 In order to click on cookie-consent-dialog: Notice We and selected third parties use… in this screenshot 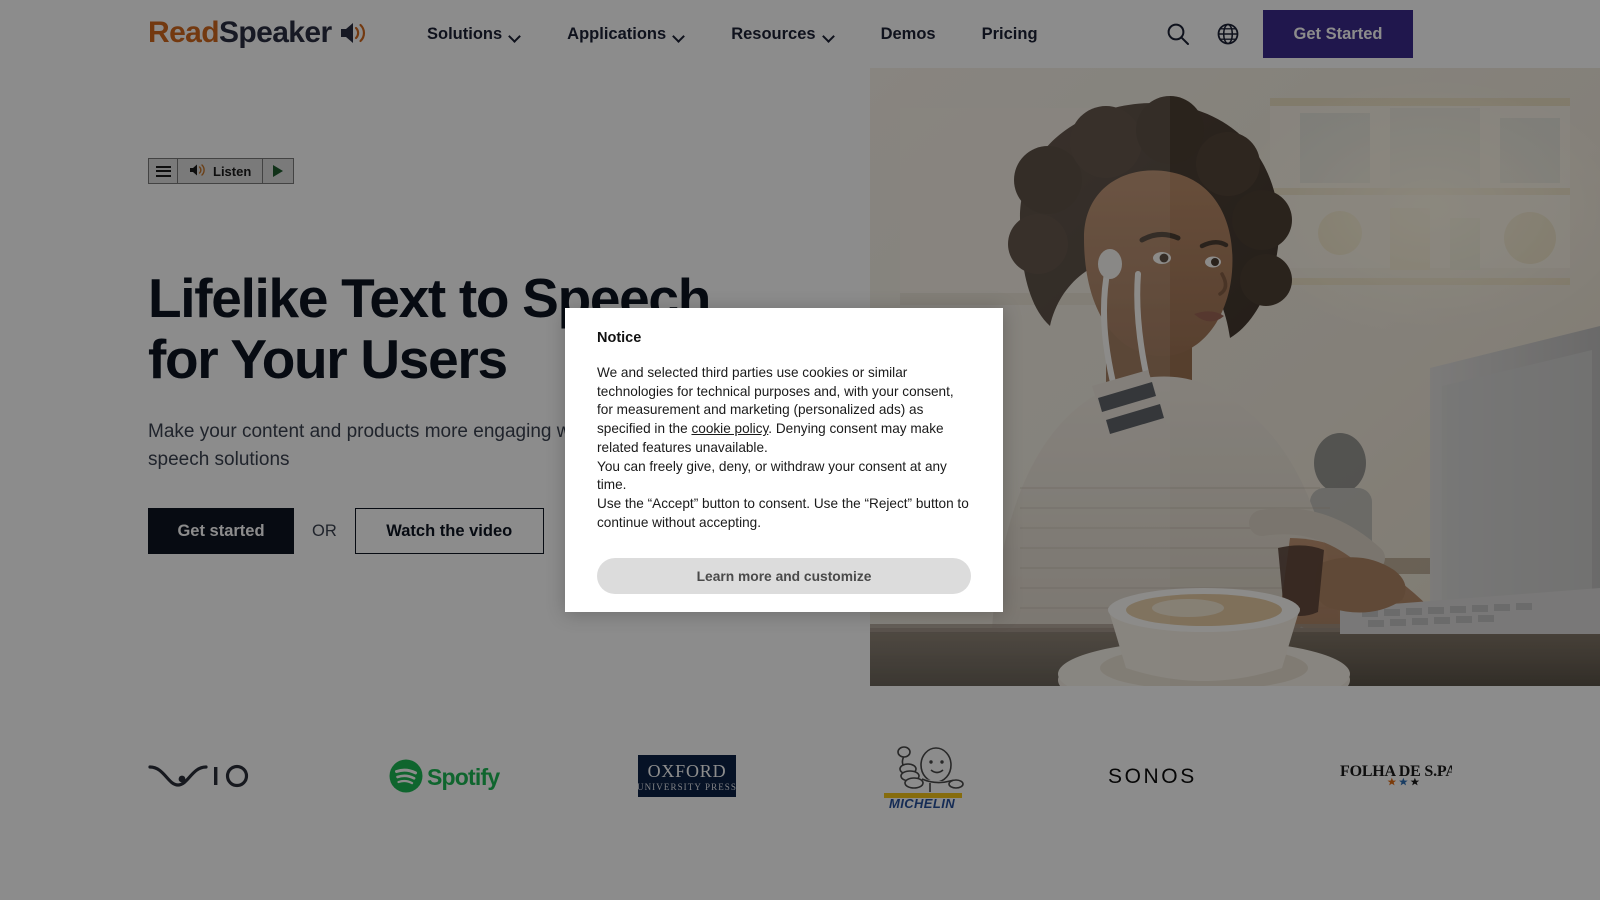, I will do `click(784, 460)`.